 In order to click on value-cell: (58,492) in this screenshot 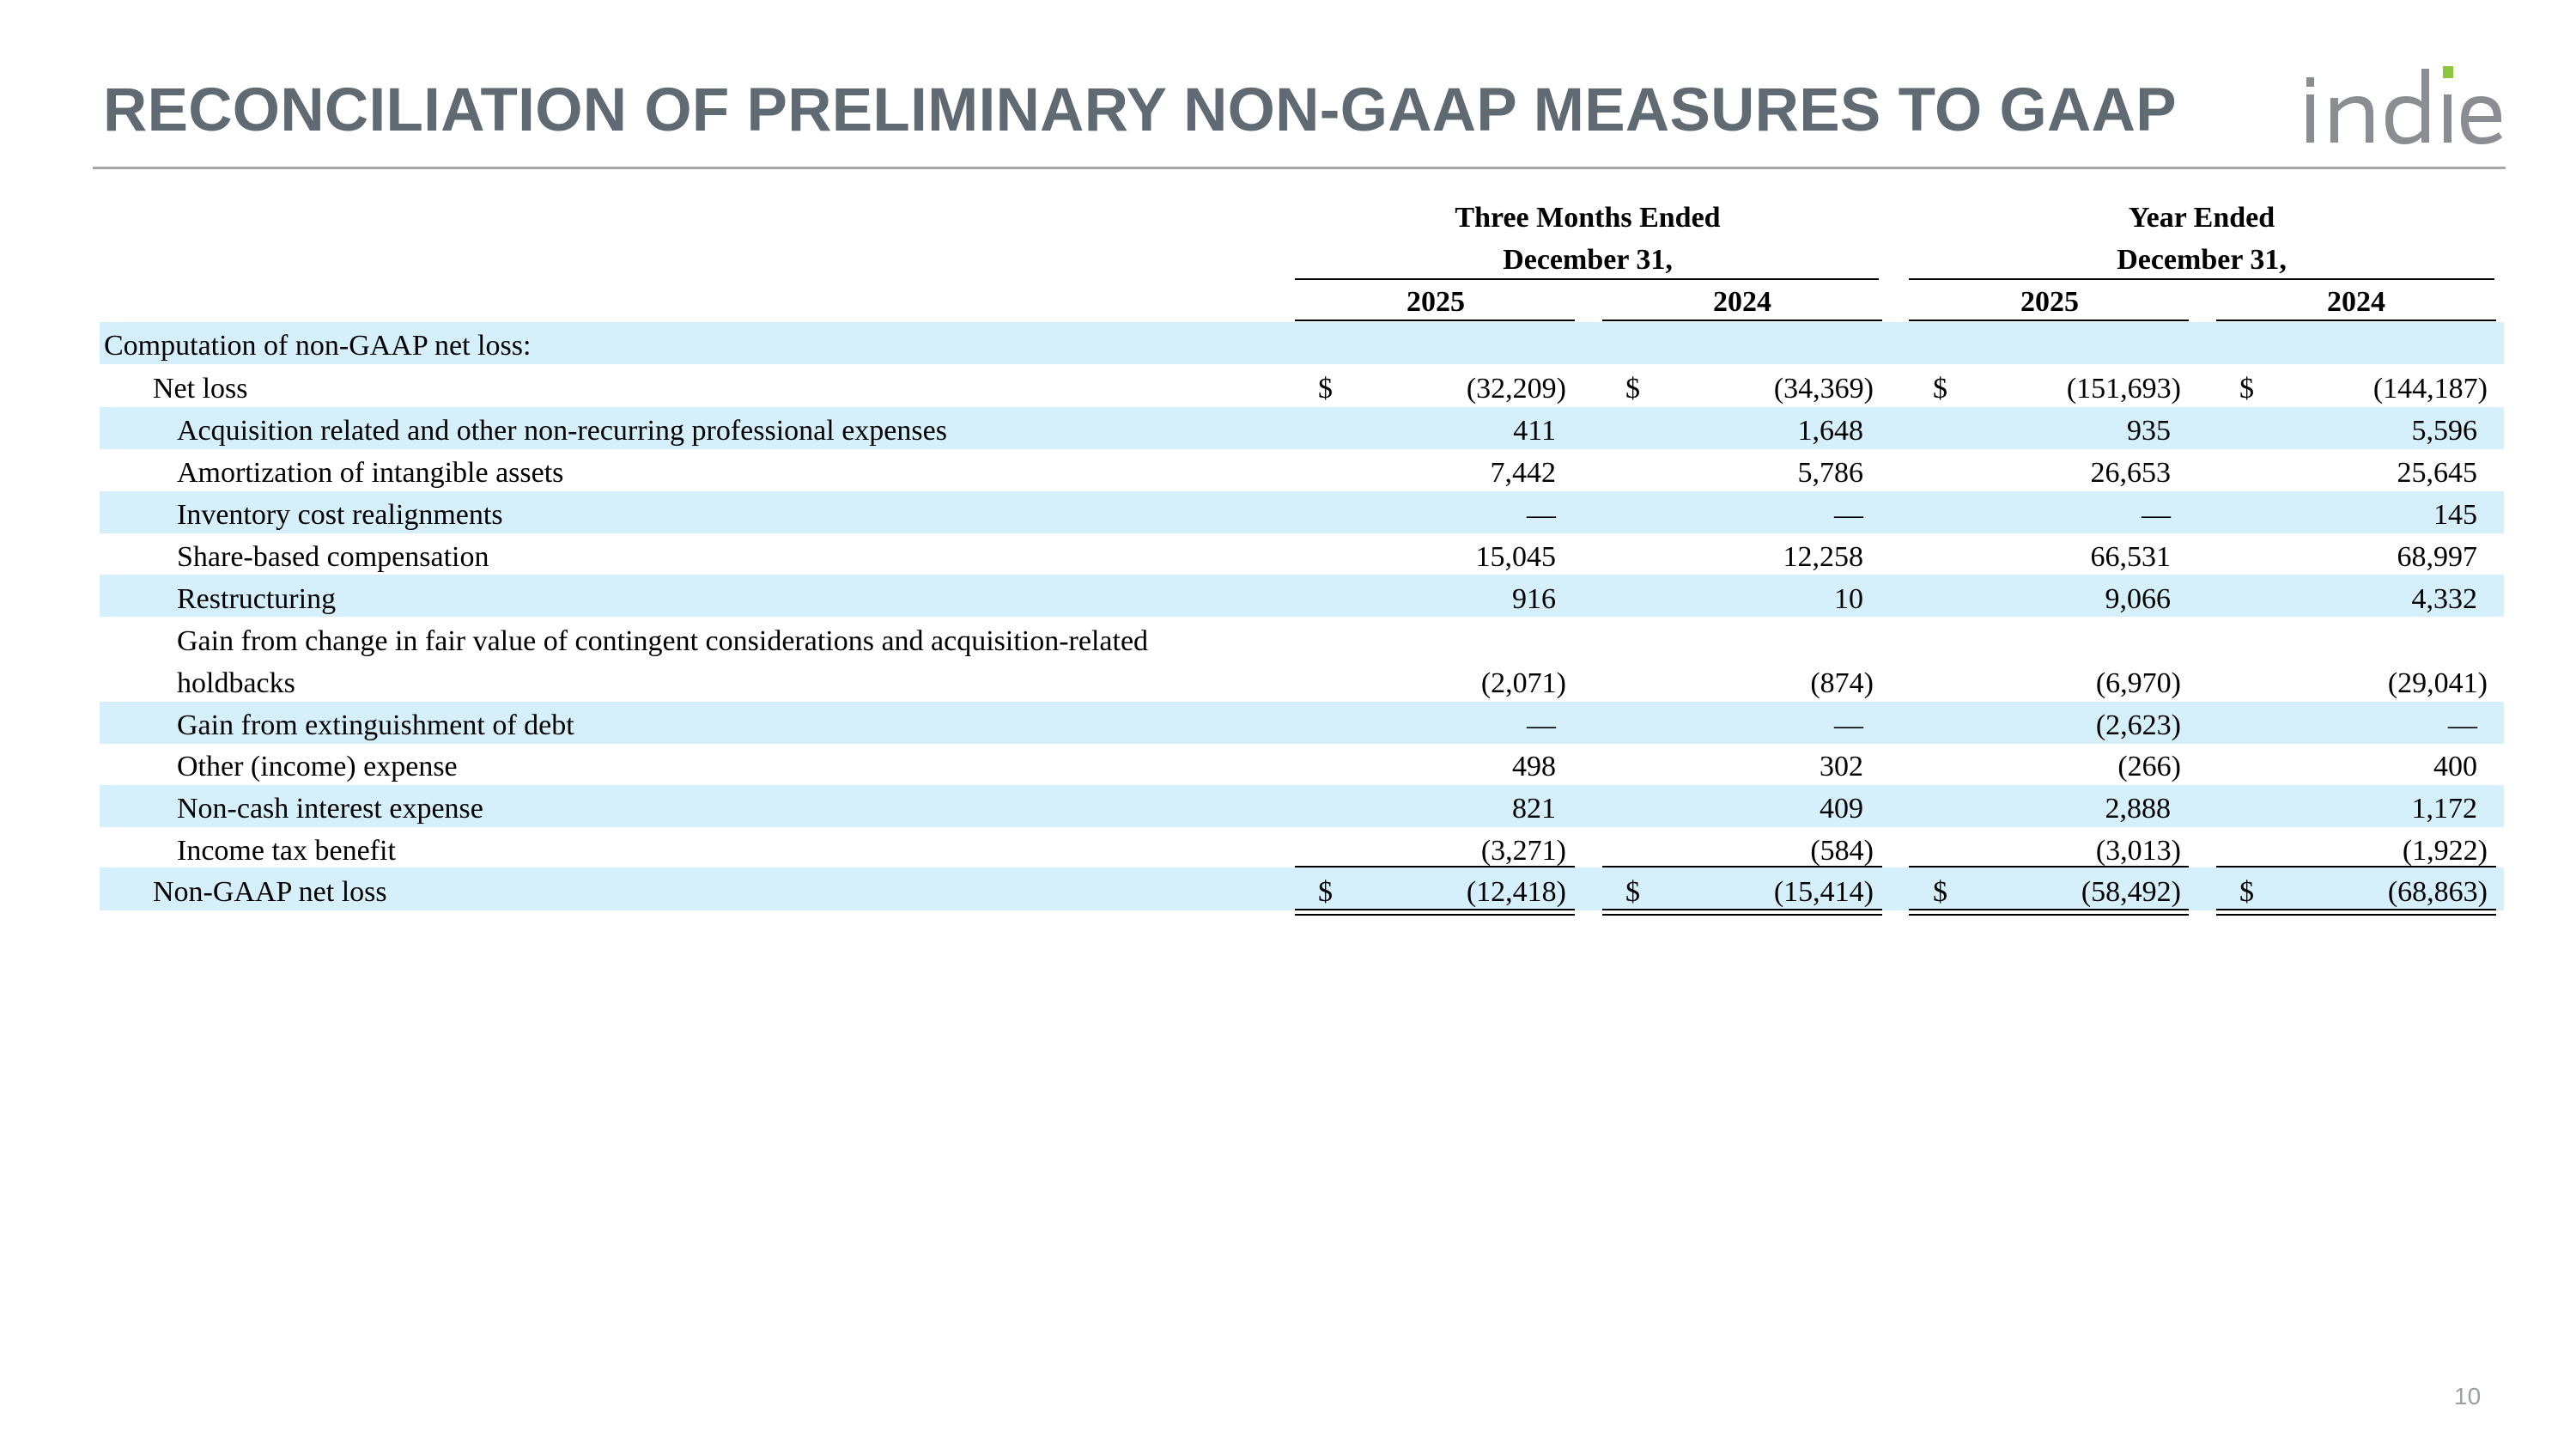, I will do `click(2131, 892)`.